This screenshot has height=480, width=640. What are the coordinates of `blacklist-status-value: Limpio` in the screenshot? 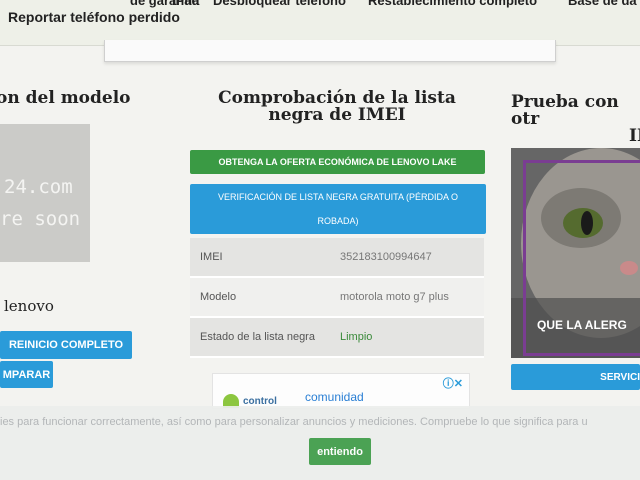 It's located at (356, 337).